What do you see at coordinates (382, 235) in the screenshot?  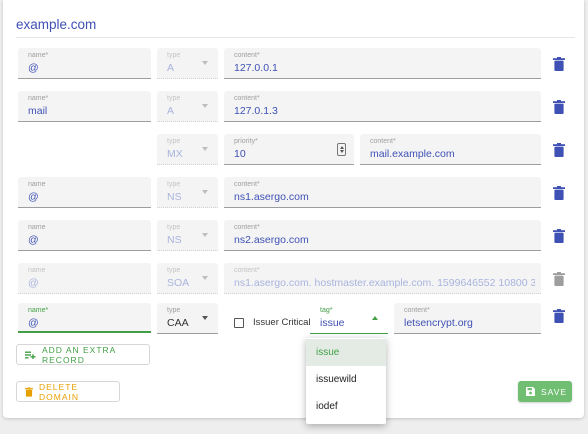 I see `record-content-field: content* ns2.asergo.com` at bounding box center [382, 235].